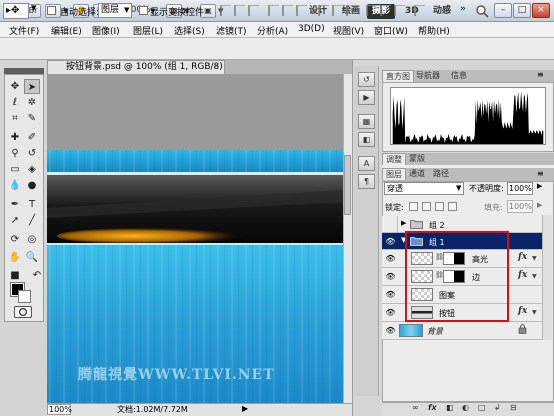  Describe the element at coordinates (15, 239) in the screenshot. I see `3d-rotate-icon: ⟳` at that location.